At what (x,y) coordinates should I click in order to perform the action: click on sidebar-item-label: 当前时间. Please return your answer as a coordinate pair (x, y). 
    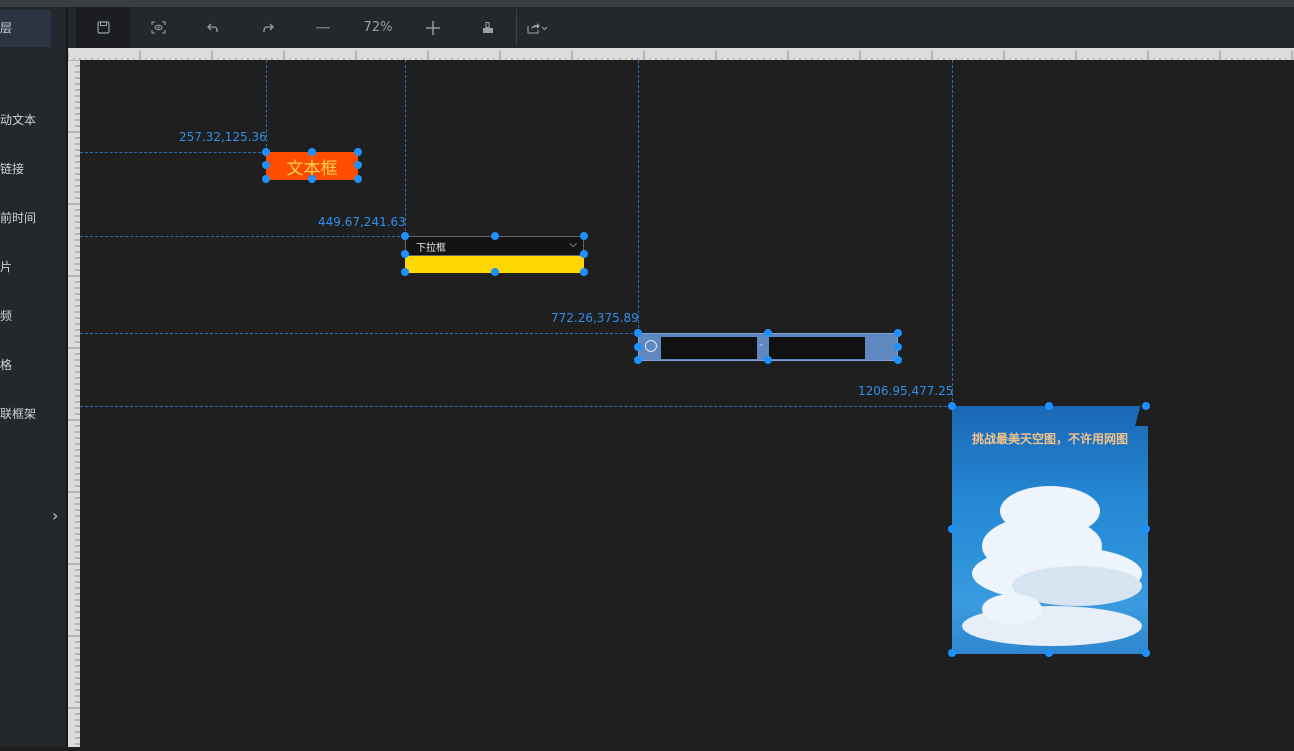
    Looking at the image, I should click on (18, 218).